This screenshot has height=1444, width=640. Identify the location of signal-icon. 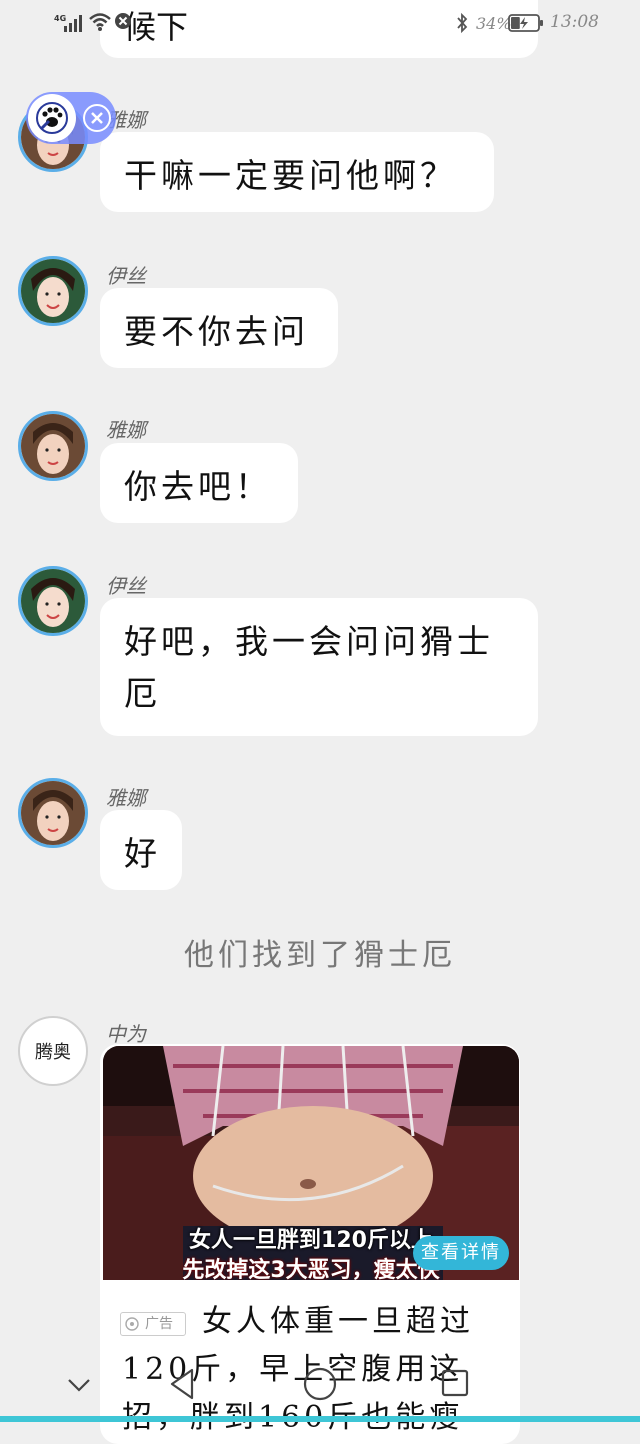
(73, 23).